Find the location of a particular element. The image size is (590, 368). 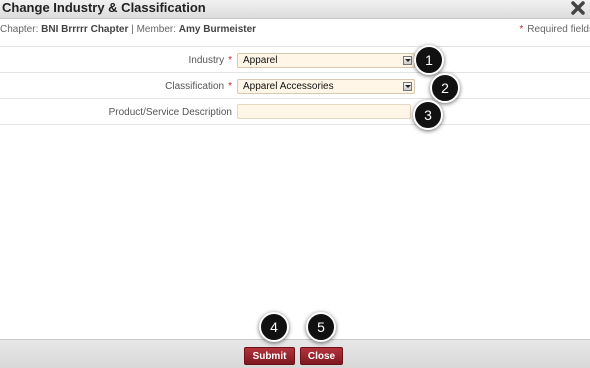

classification-label-text: Classification is located at coordinates (195, 86).